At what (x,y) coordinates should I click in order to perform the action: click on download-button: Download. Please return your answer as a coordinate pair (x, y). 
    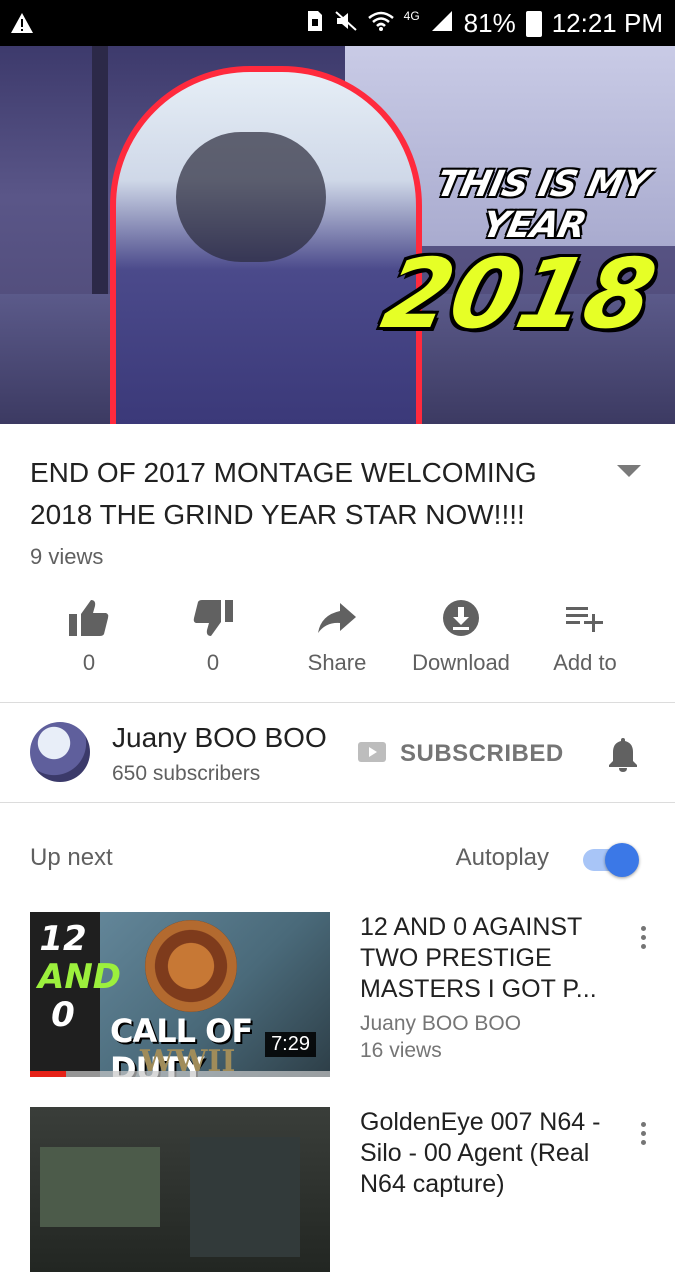
    Looking at the image, I should click on (461, 633).